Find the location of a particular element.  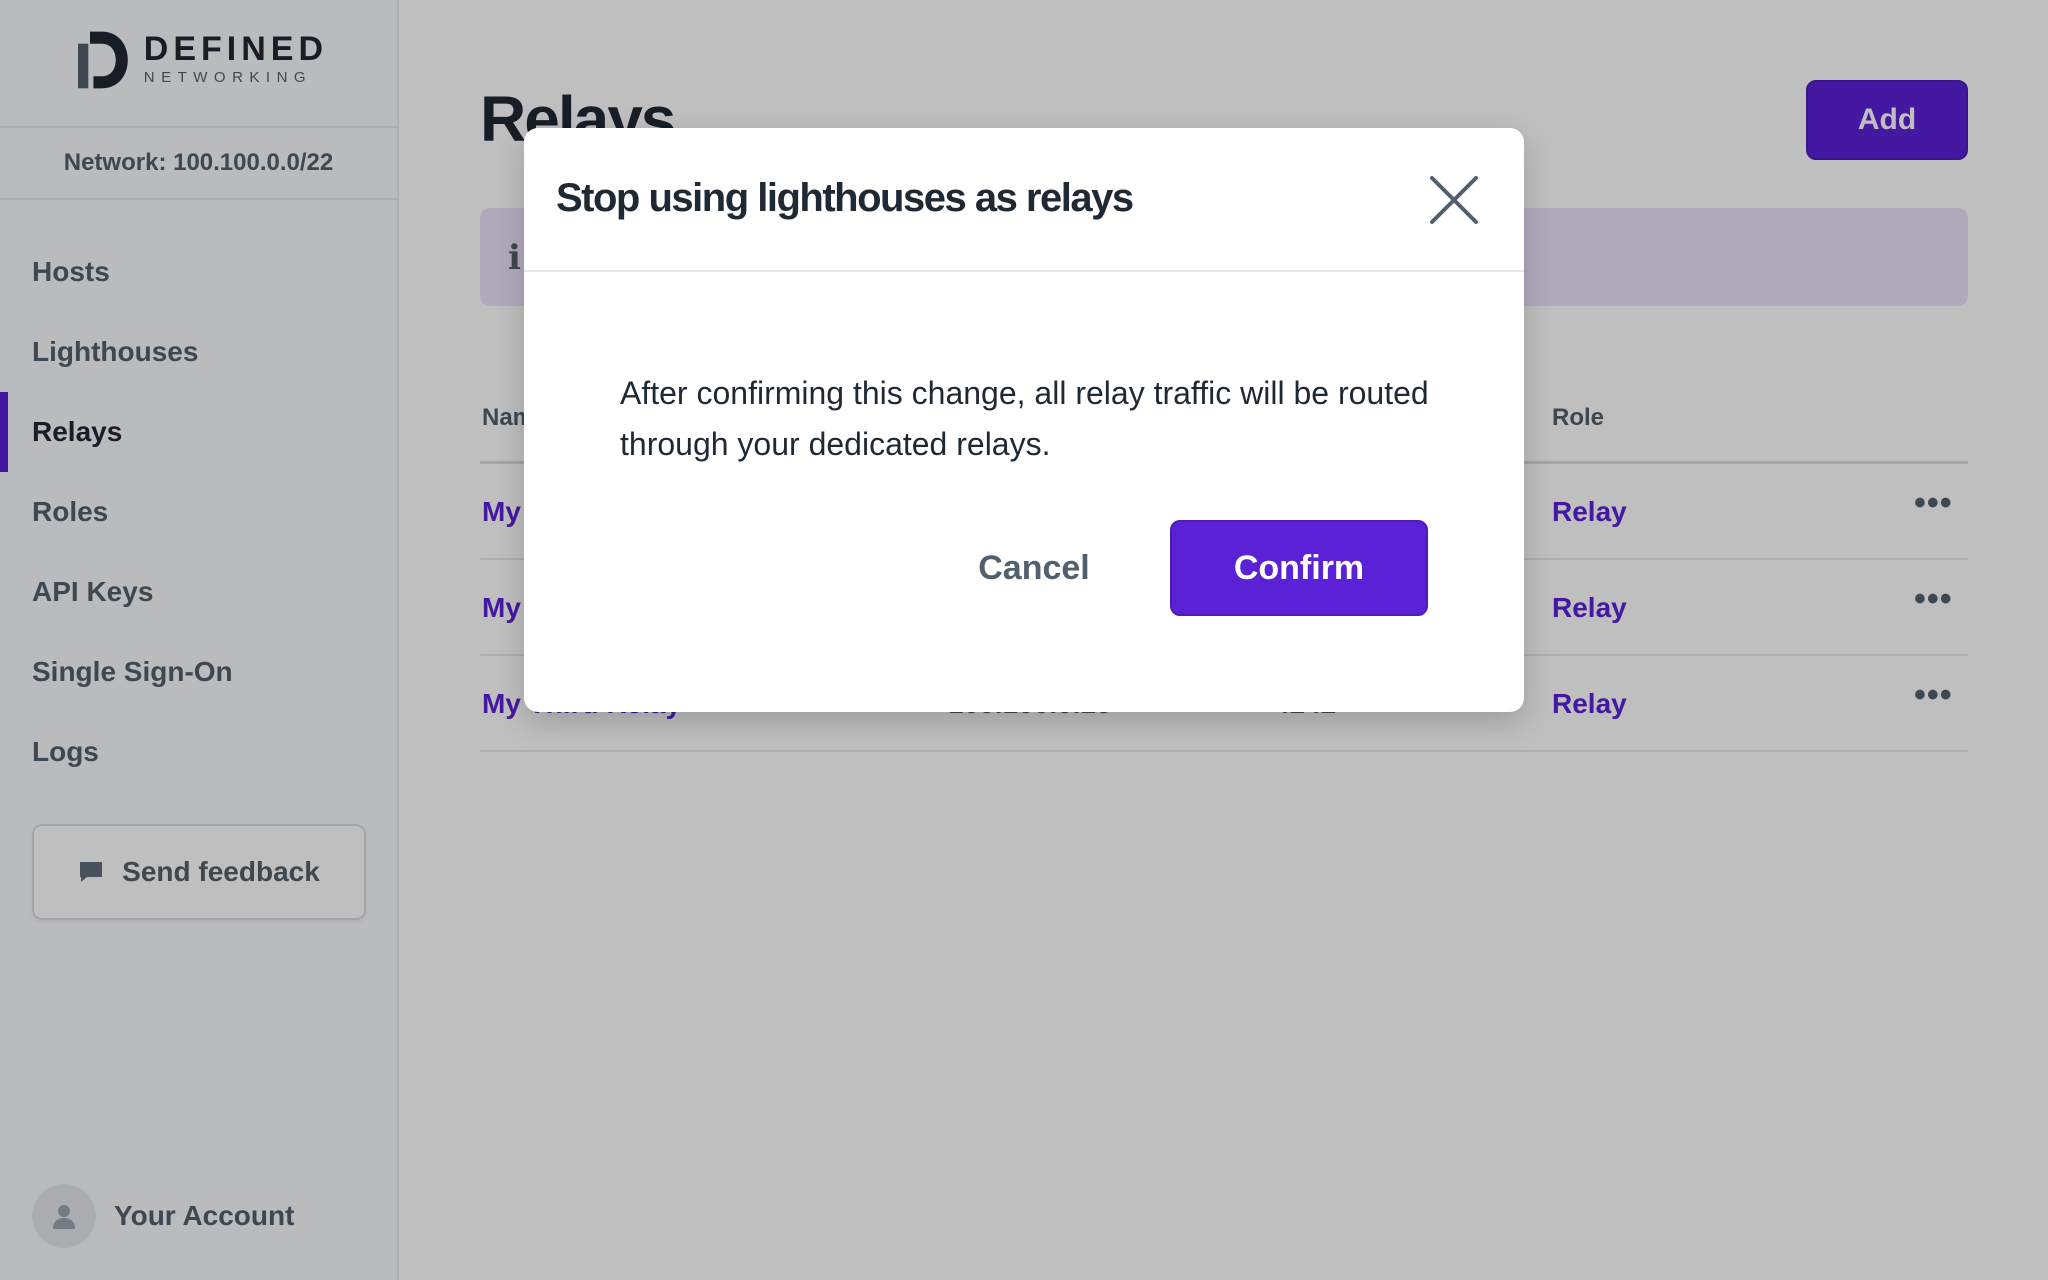

dialog-header: Stop using lighthouses as relays is located at coordinates (1024, 200).